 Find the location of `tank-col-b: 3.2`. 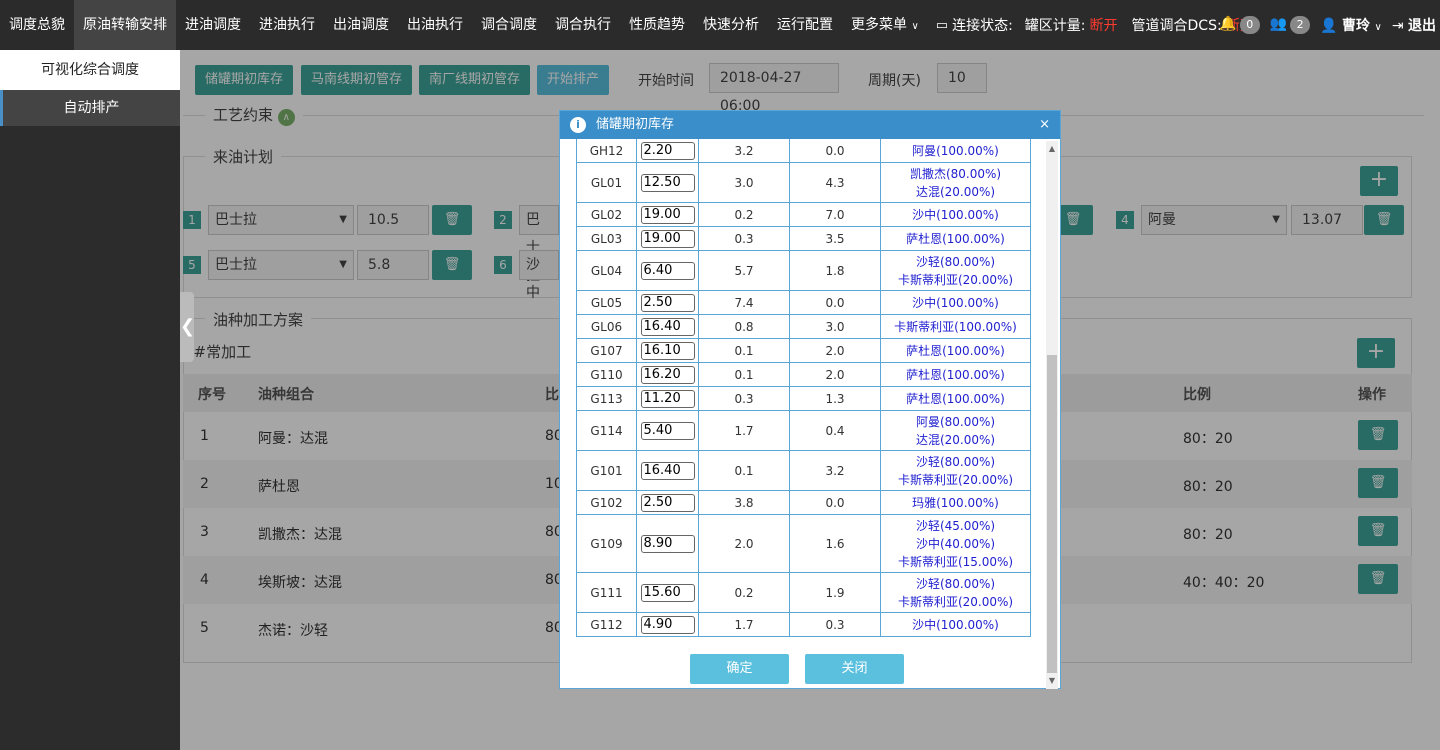

tank-col-b: 3.2 is located at coordinates (835, 470).